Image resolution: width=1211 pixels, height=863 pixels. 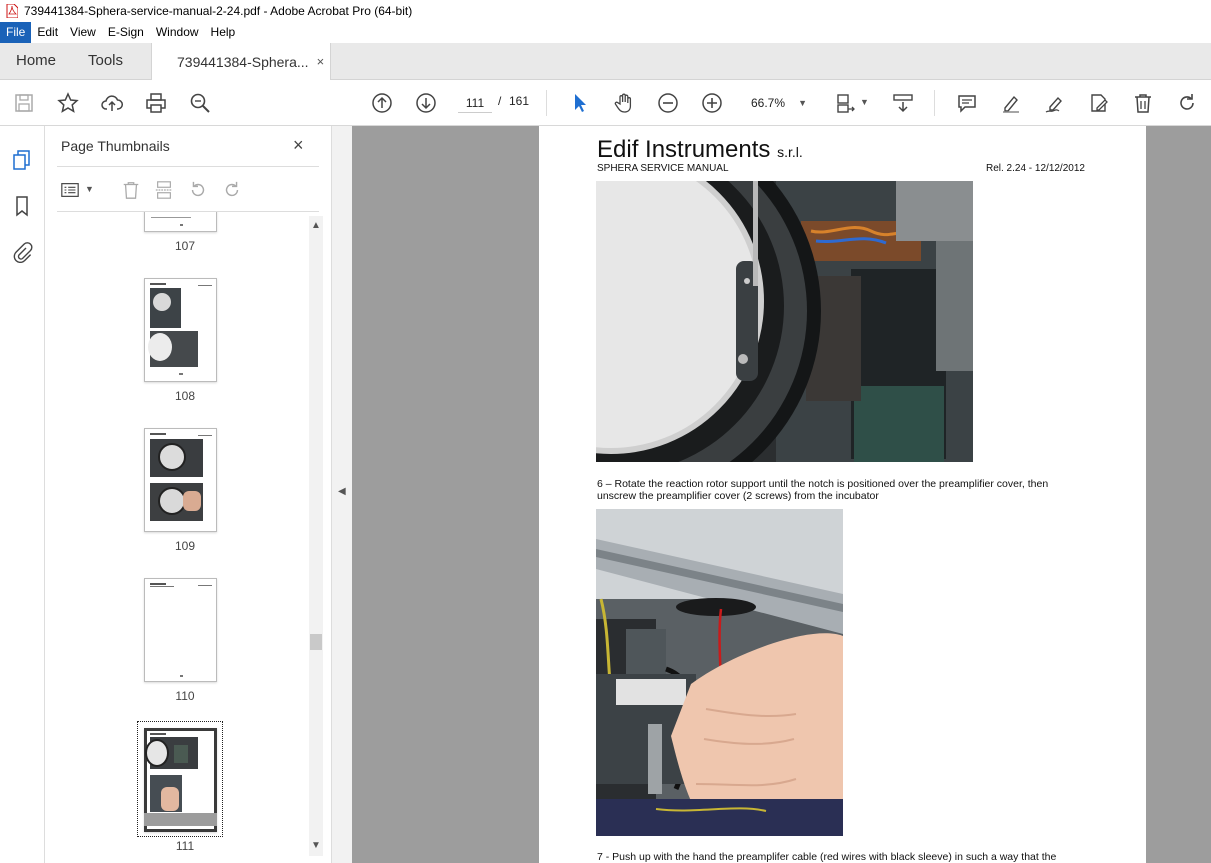 What do you see at coordinates (624, 103) in the screenshot?
I see `hand-tool-icon` at bounding box center [624, 103].